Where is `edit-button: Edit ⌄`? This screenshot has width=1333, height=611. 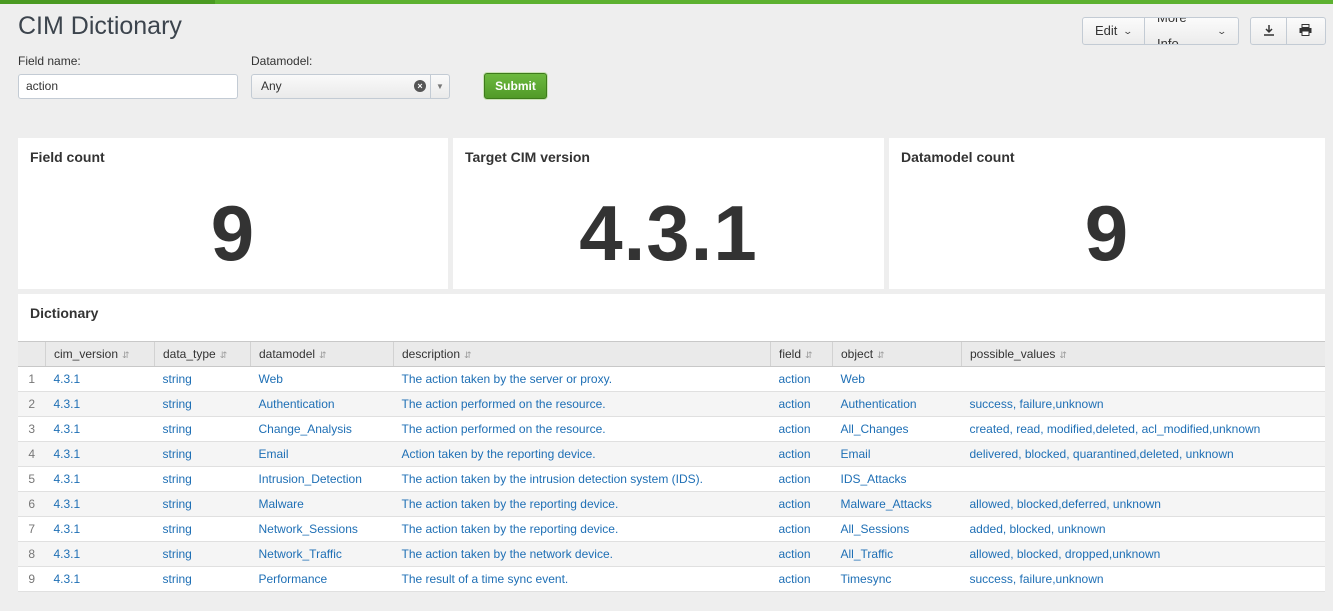 edit-button: Edit ⌄ is located at coordinates (1114, 31).